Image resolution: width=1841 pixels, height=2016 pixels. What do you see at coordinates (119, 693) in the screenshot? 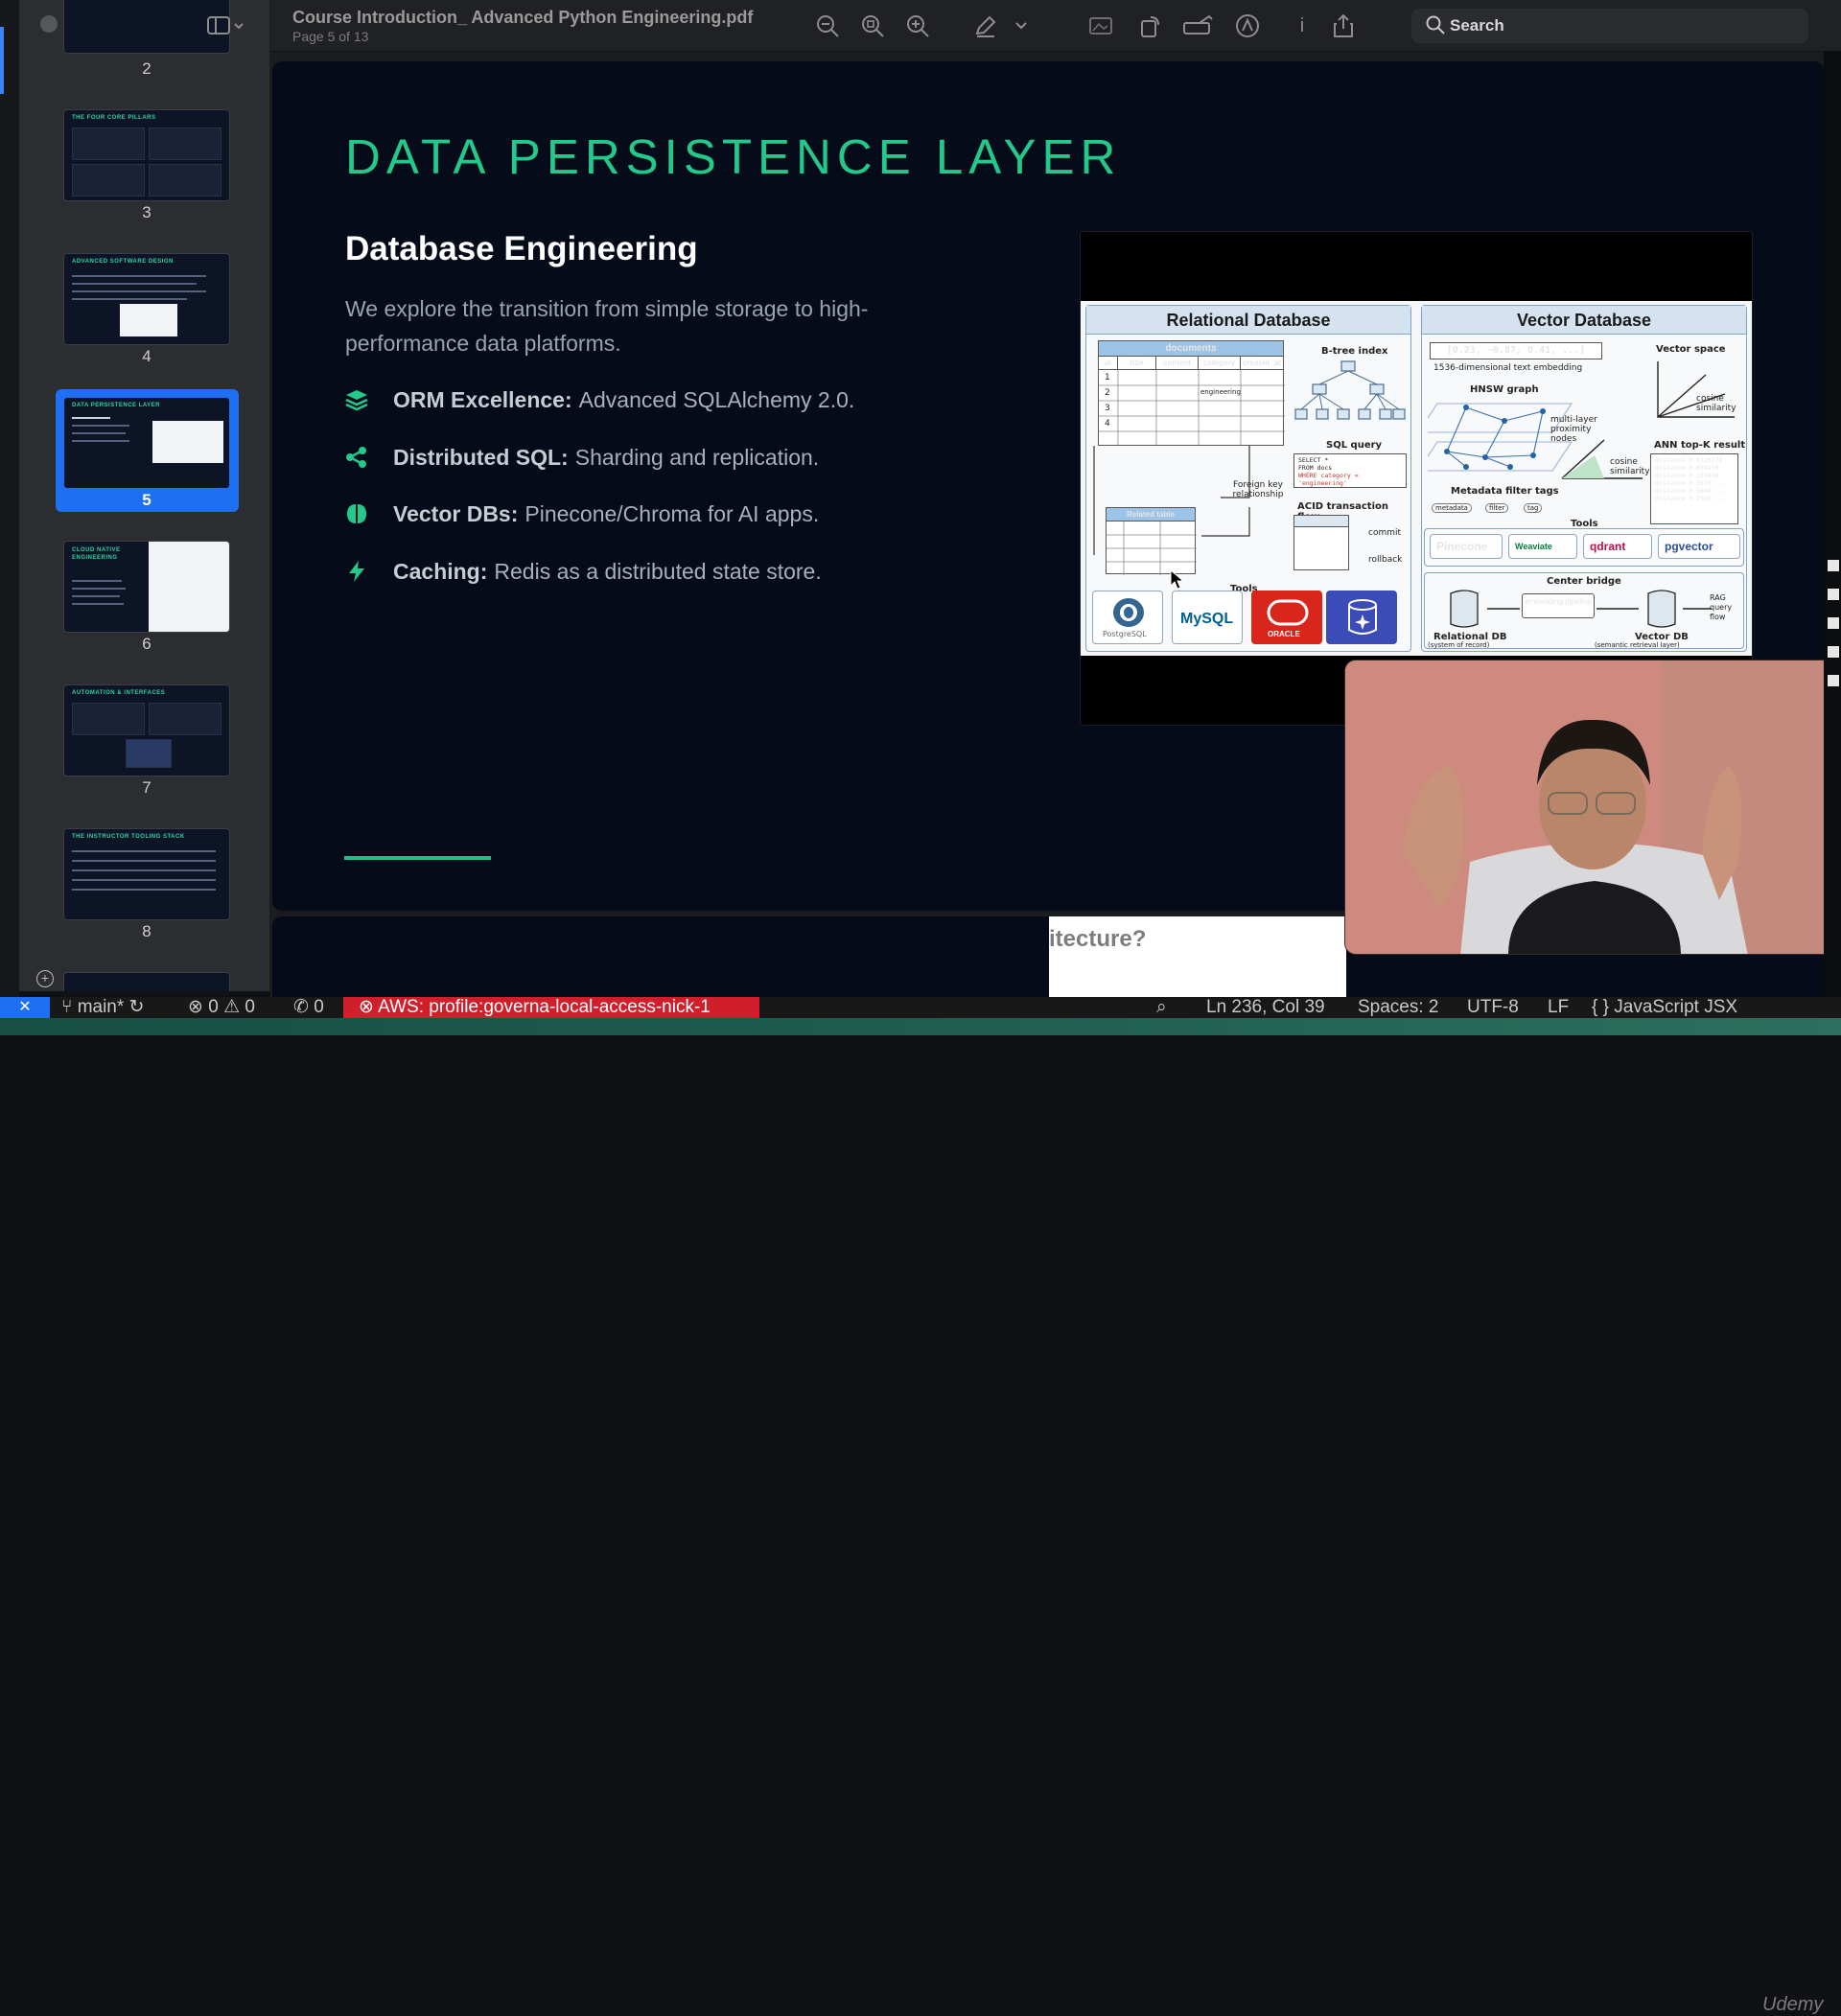
I see `thumbnail-title: AUTOMATION & INTERFACES` at bounding box center [119, 693].